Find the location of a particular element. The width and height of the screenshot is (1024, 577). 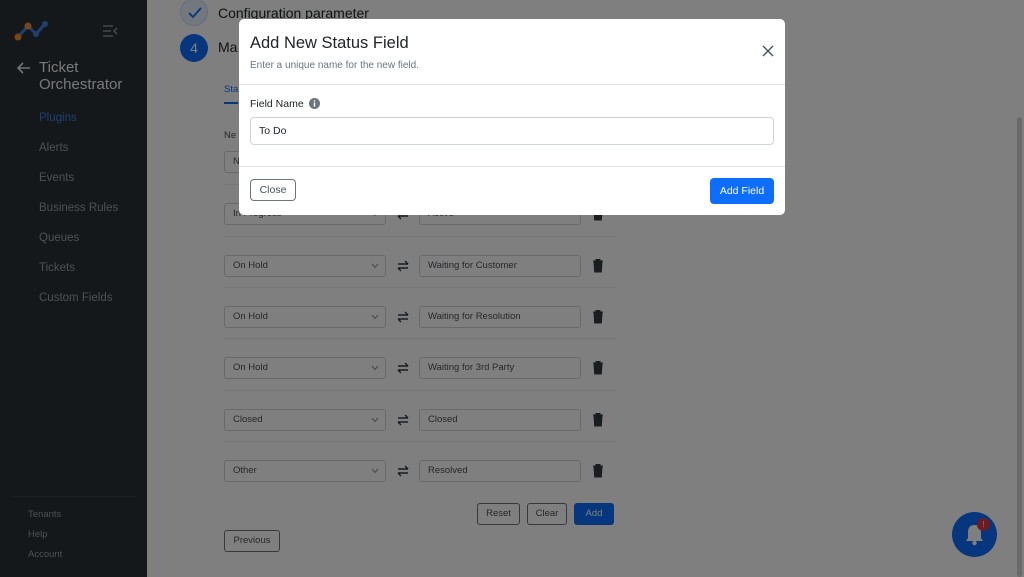

add-field-button: Add Field is located at coordinates (742, 191).